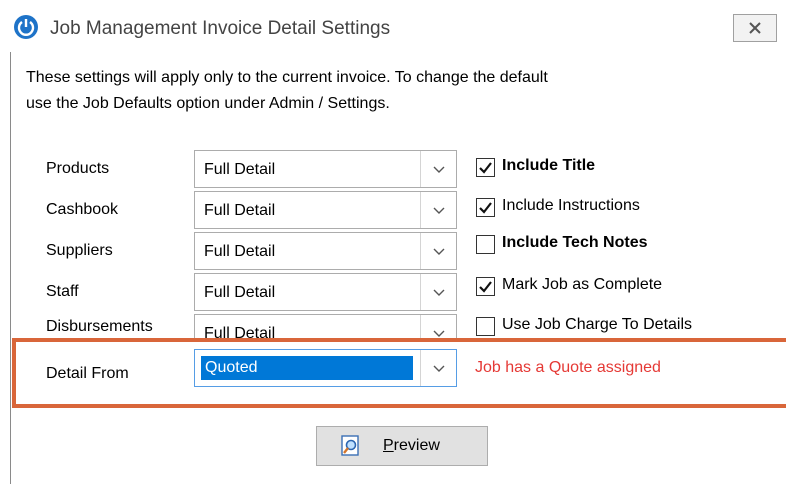 This screenshot has height=484, width=786. Describe the element at coordinates (240, 251) in the screenshot. I see `suppliers-select-value: Full Detail` at that location.